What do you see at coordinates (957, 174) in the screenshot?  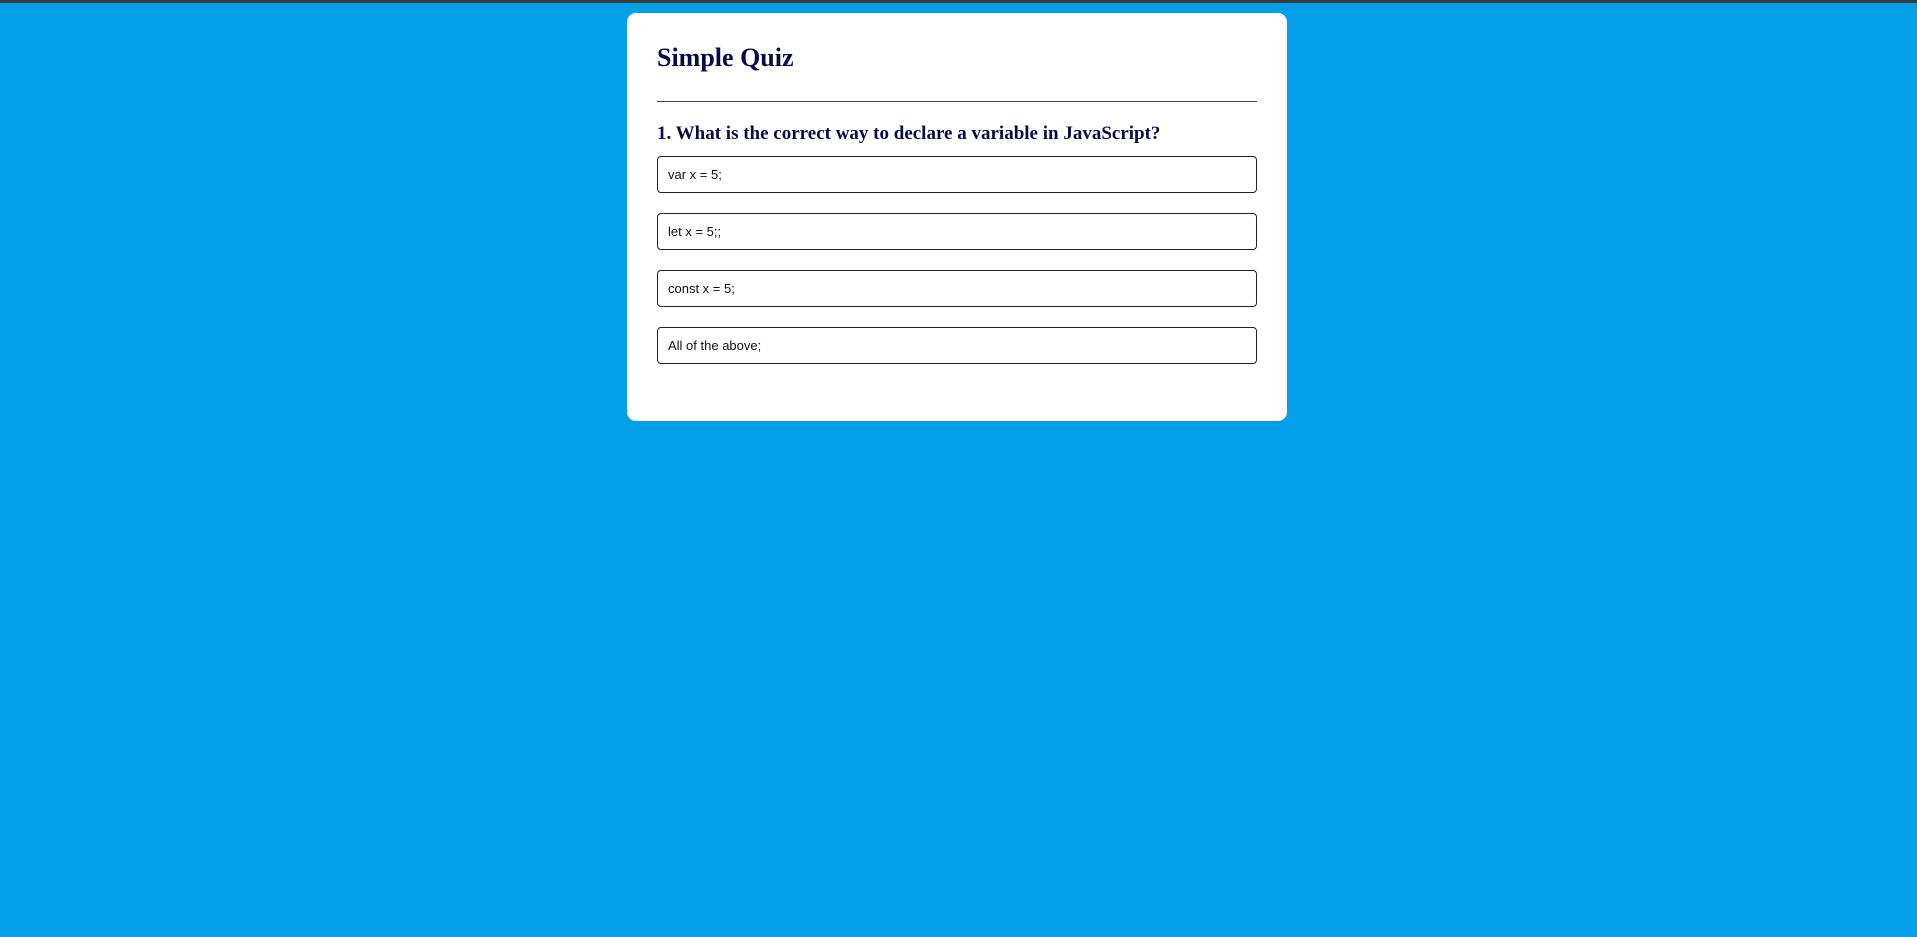 I see `answer-option-1: var x = 5;` at bounding box center [957, 174].